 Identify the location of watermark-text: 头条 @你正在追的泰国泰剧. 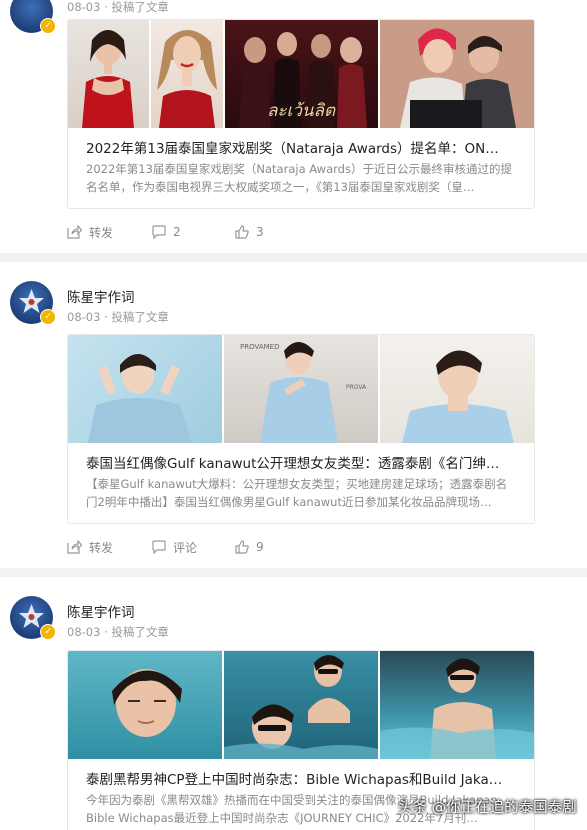
(487, 808).